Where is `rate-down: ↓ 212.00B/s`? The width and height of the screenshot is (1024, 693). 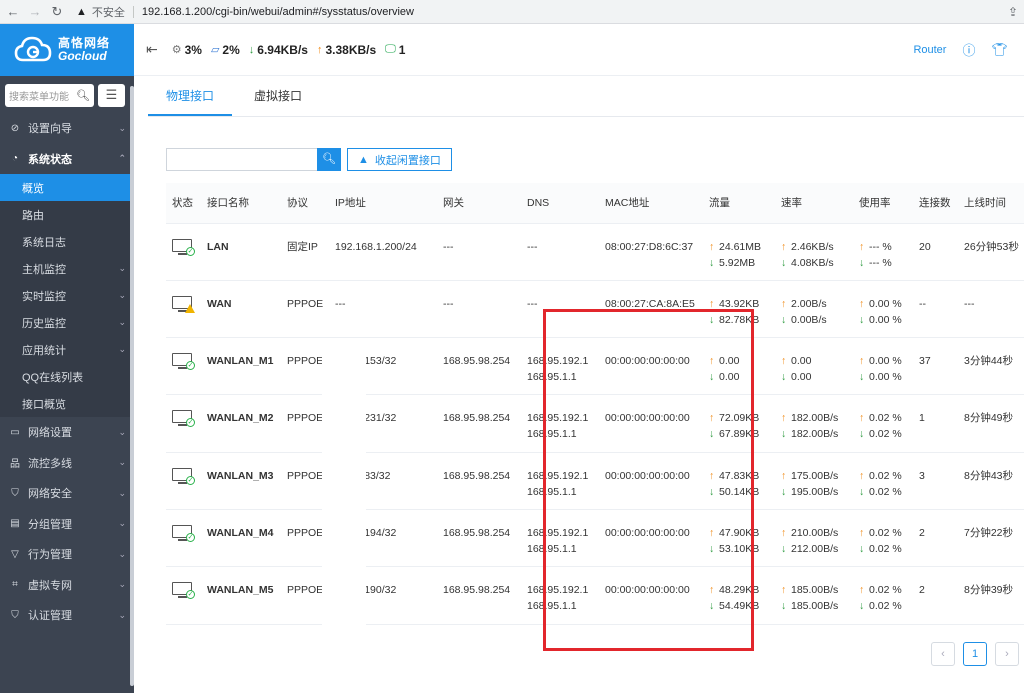 rate-down: ↓ 212.00B/s is located at coordinates (810, 548).